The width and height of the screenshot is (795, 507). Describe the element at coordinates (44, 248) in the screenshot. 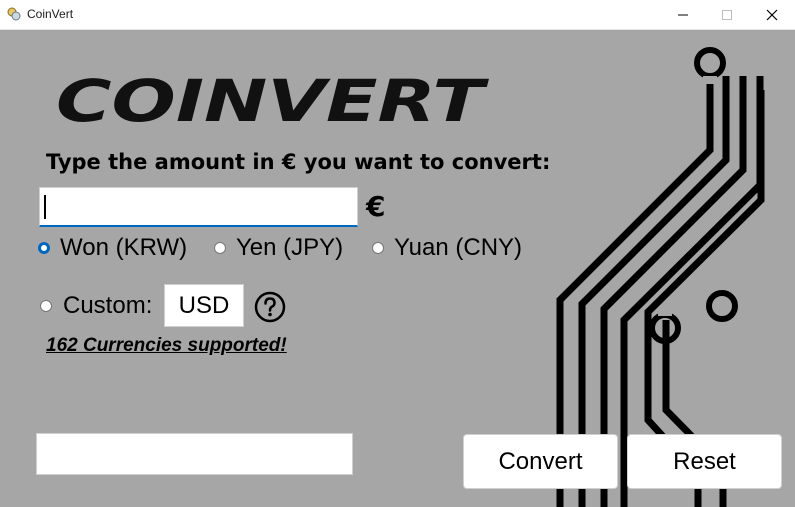

I see `radio-krw` at that location.